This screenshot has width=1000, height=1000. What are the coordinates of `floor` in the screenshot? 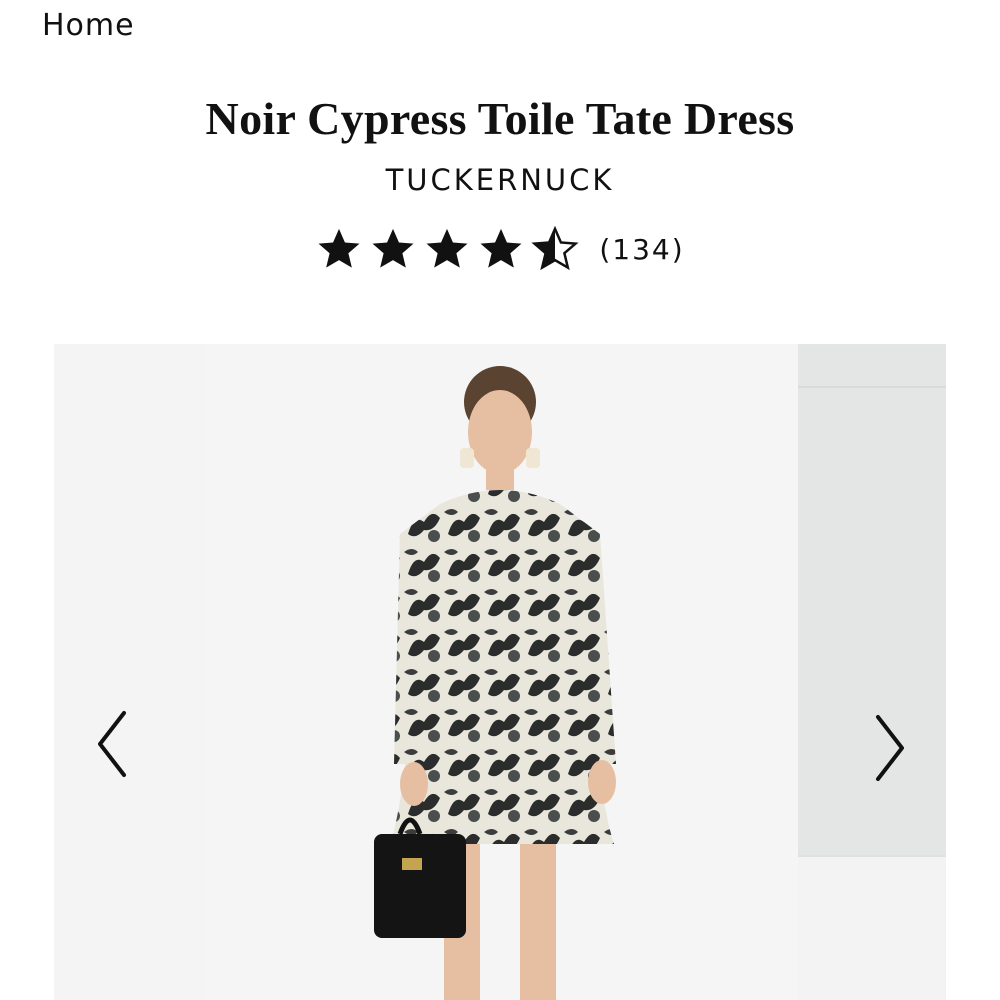 It's located at (872, 927).